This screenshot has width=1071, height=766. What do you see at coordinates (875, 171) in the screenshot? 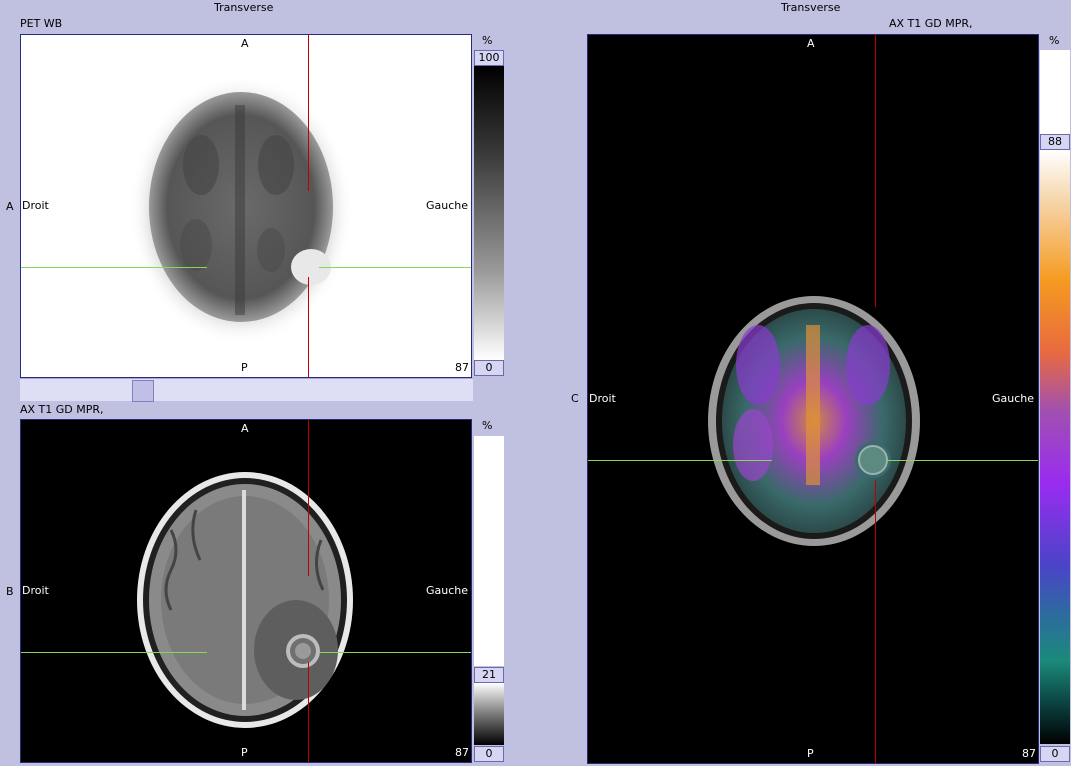
I see `fusion-crosshair-v-top` at bounding box center [875, 171].